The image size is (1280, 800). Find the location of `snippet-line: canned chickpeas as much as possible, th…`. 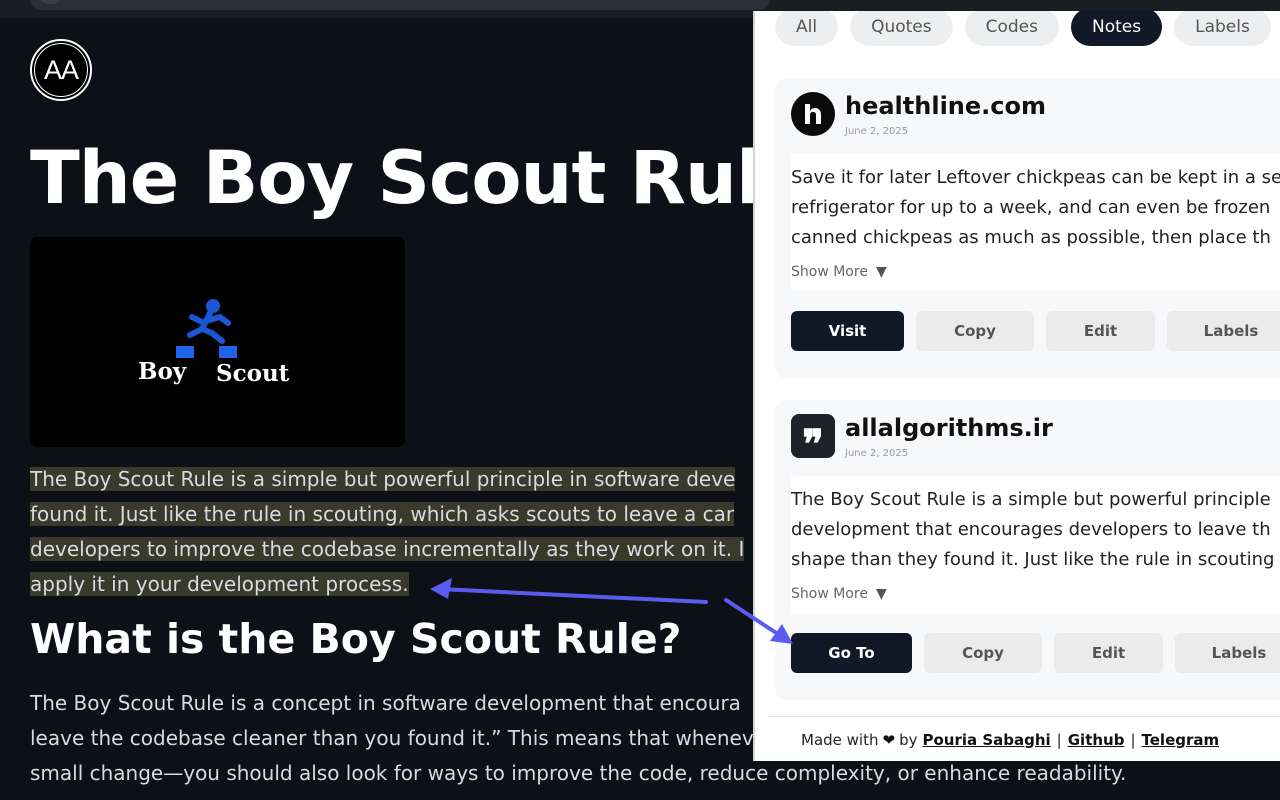

snippet-line: canned chickpeas as much as possible, th… is located at coordinates (1031, 237).